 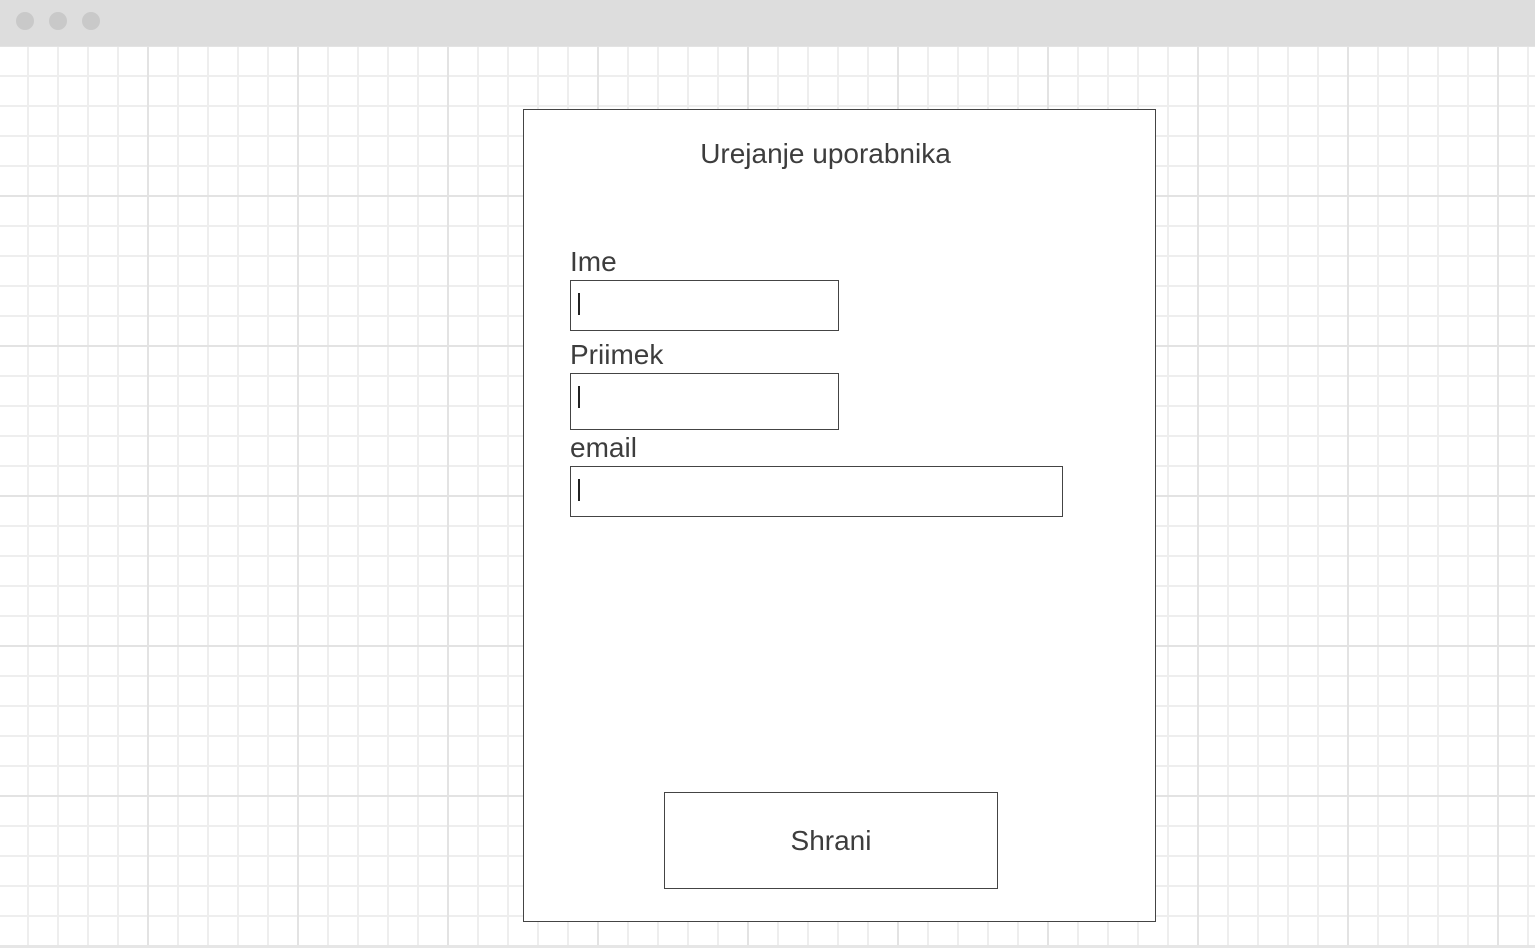 I want to click on save-button: Shrani, so click(x=831, y=840).